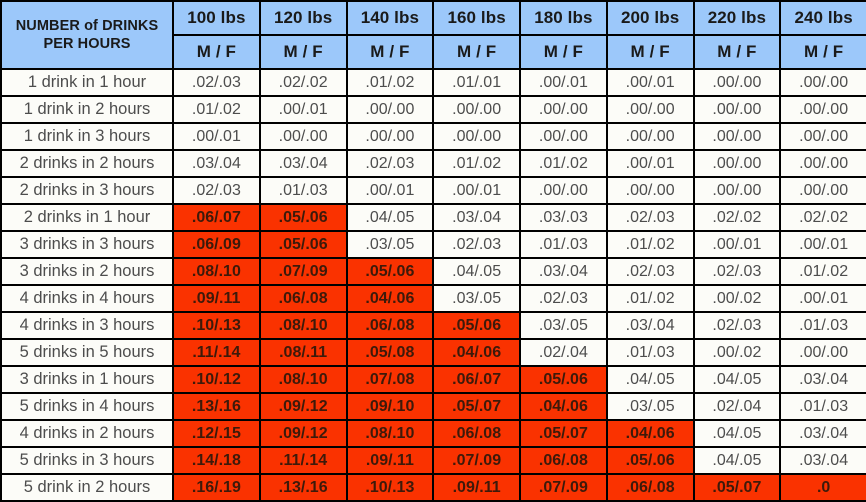 The width and height of the screenshot is (866, 502). Describe the element at coordinates (87, 406) in the screenshot. I see `row-label: 5 drinks in 4 hours` at that location.